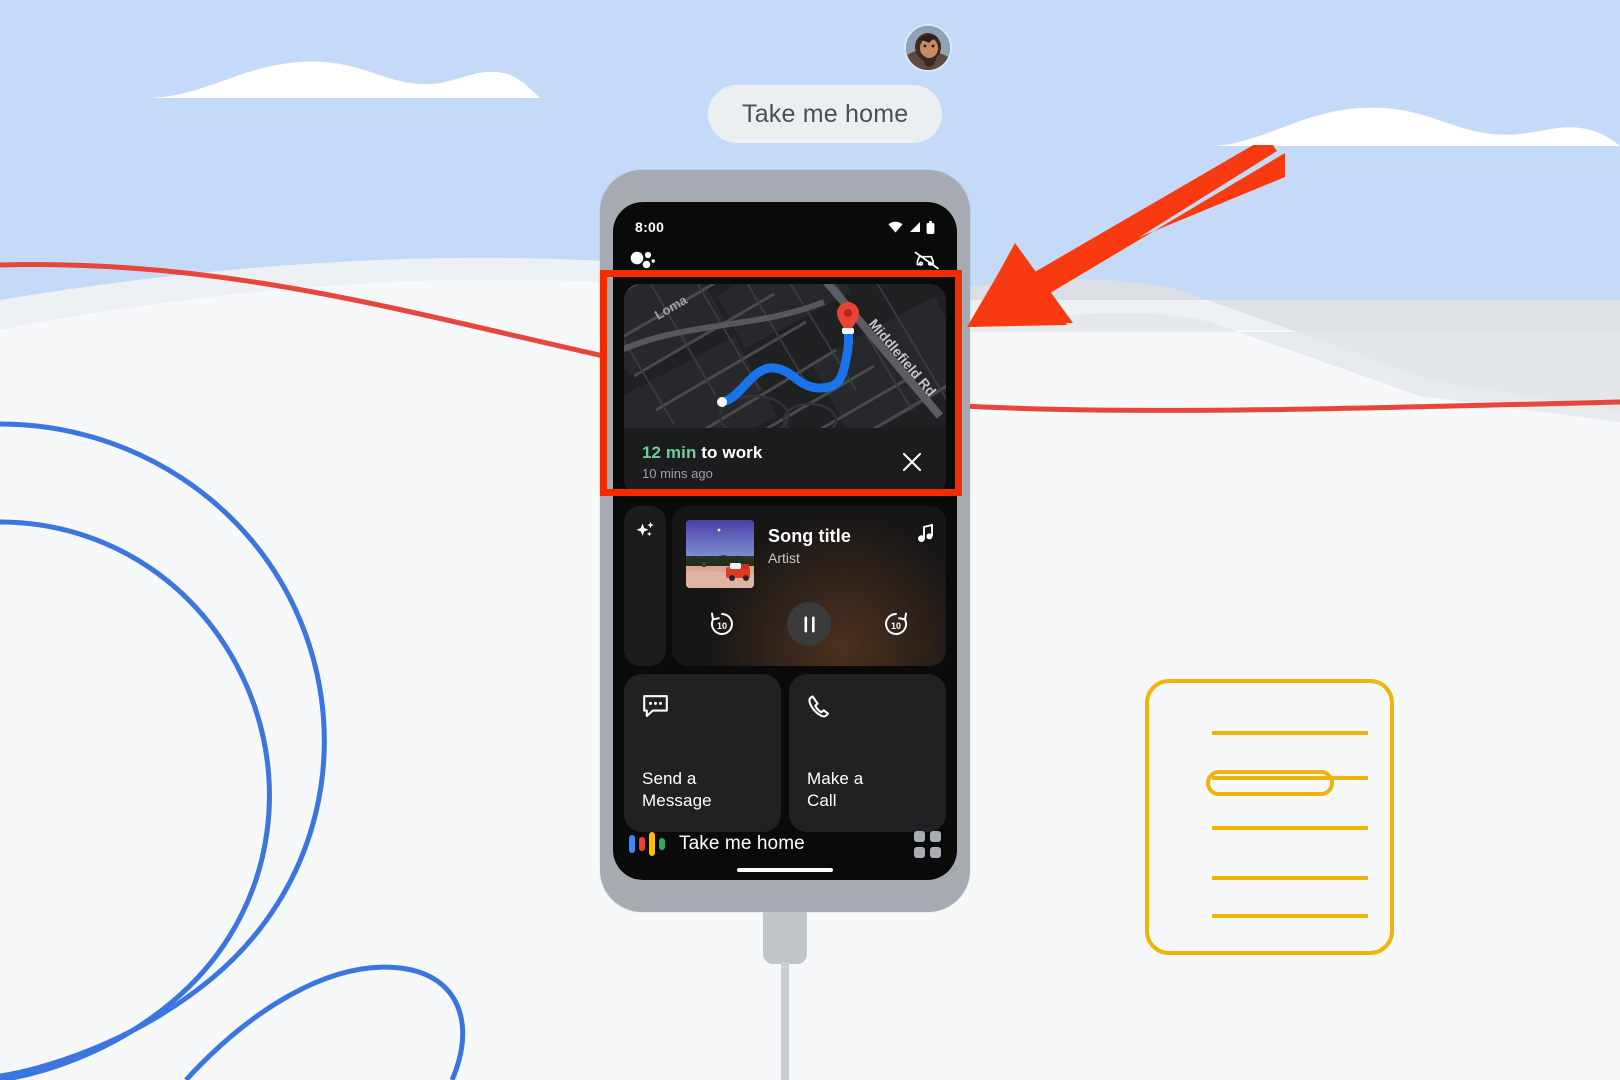 The height and width of the screenshot is (1080, 1620). What do you see at coordinates (835, 778) in the screenshot?
I see `tile-line-1: Make a` at bounding box center [835, 778].